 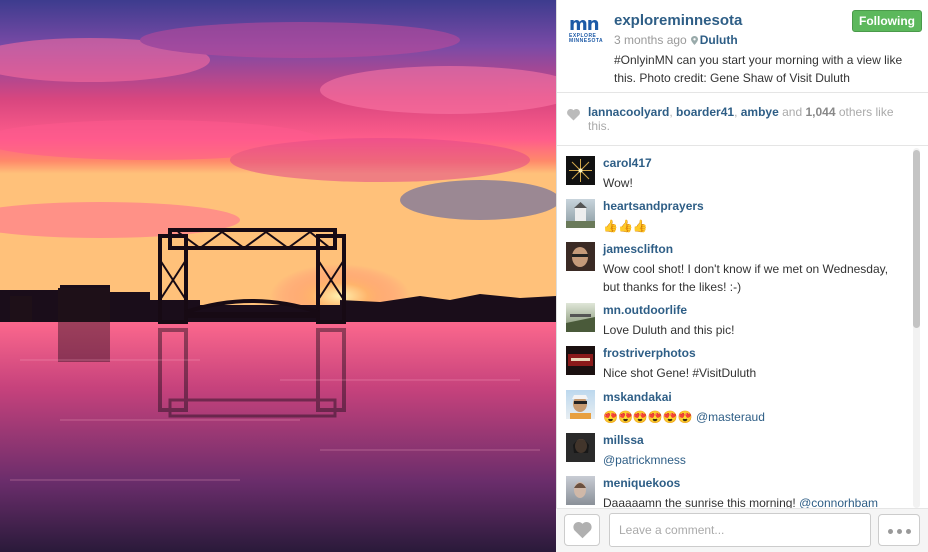 I want to click on comment-text: Love Duluth and this pic!, so click(x=669, y=330).